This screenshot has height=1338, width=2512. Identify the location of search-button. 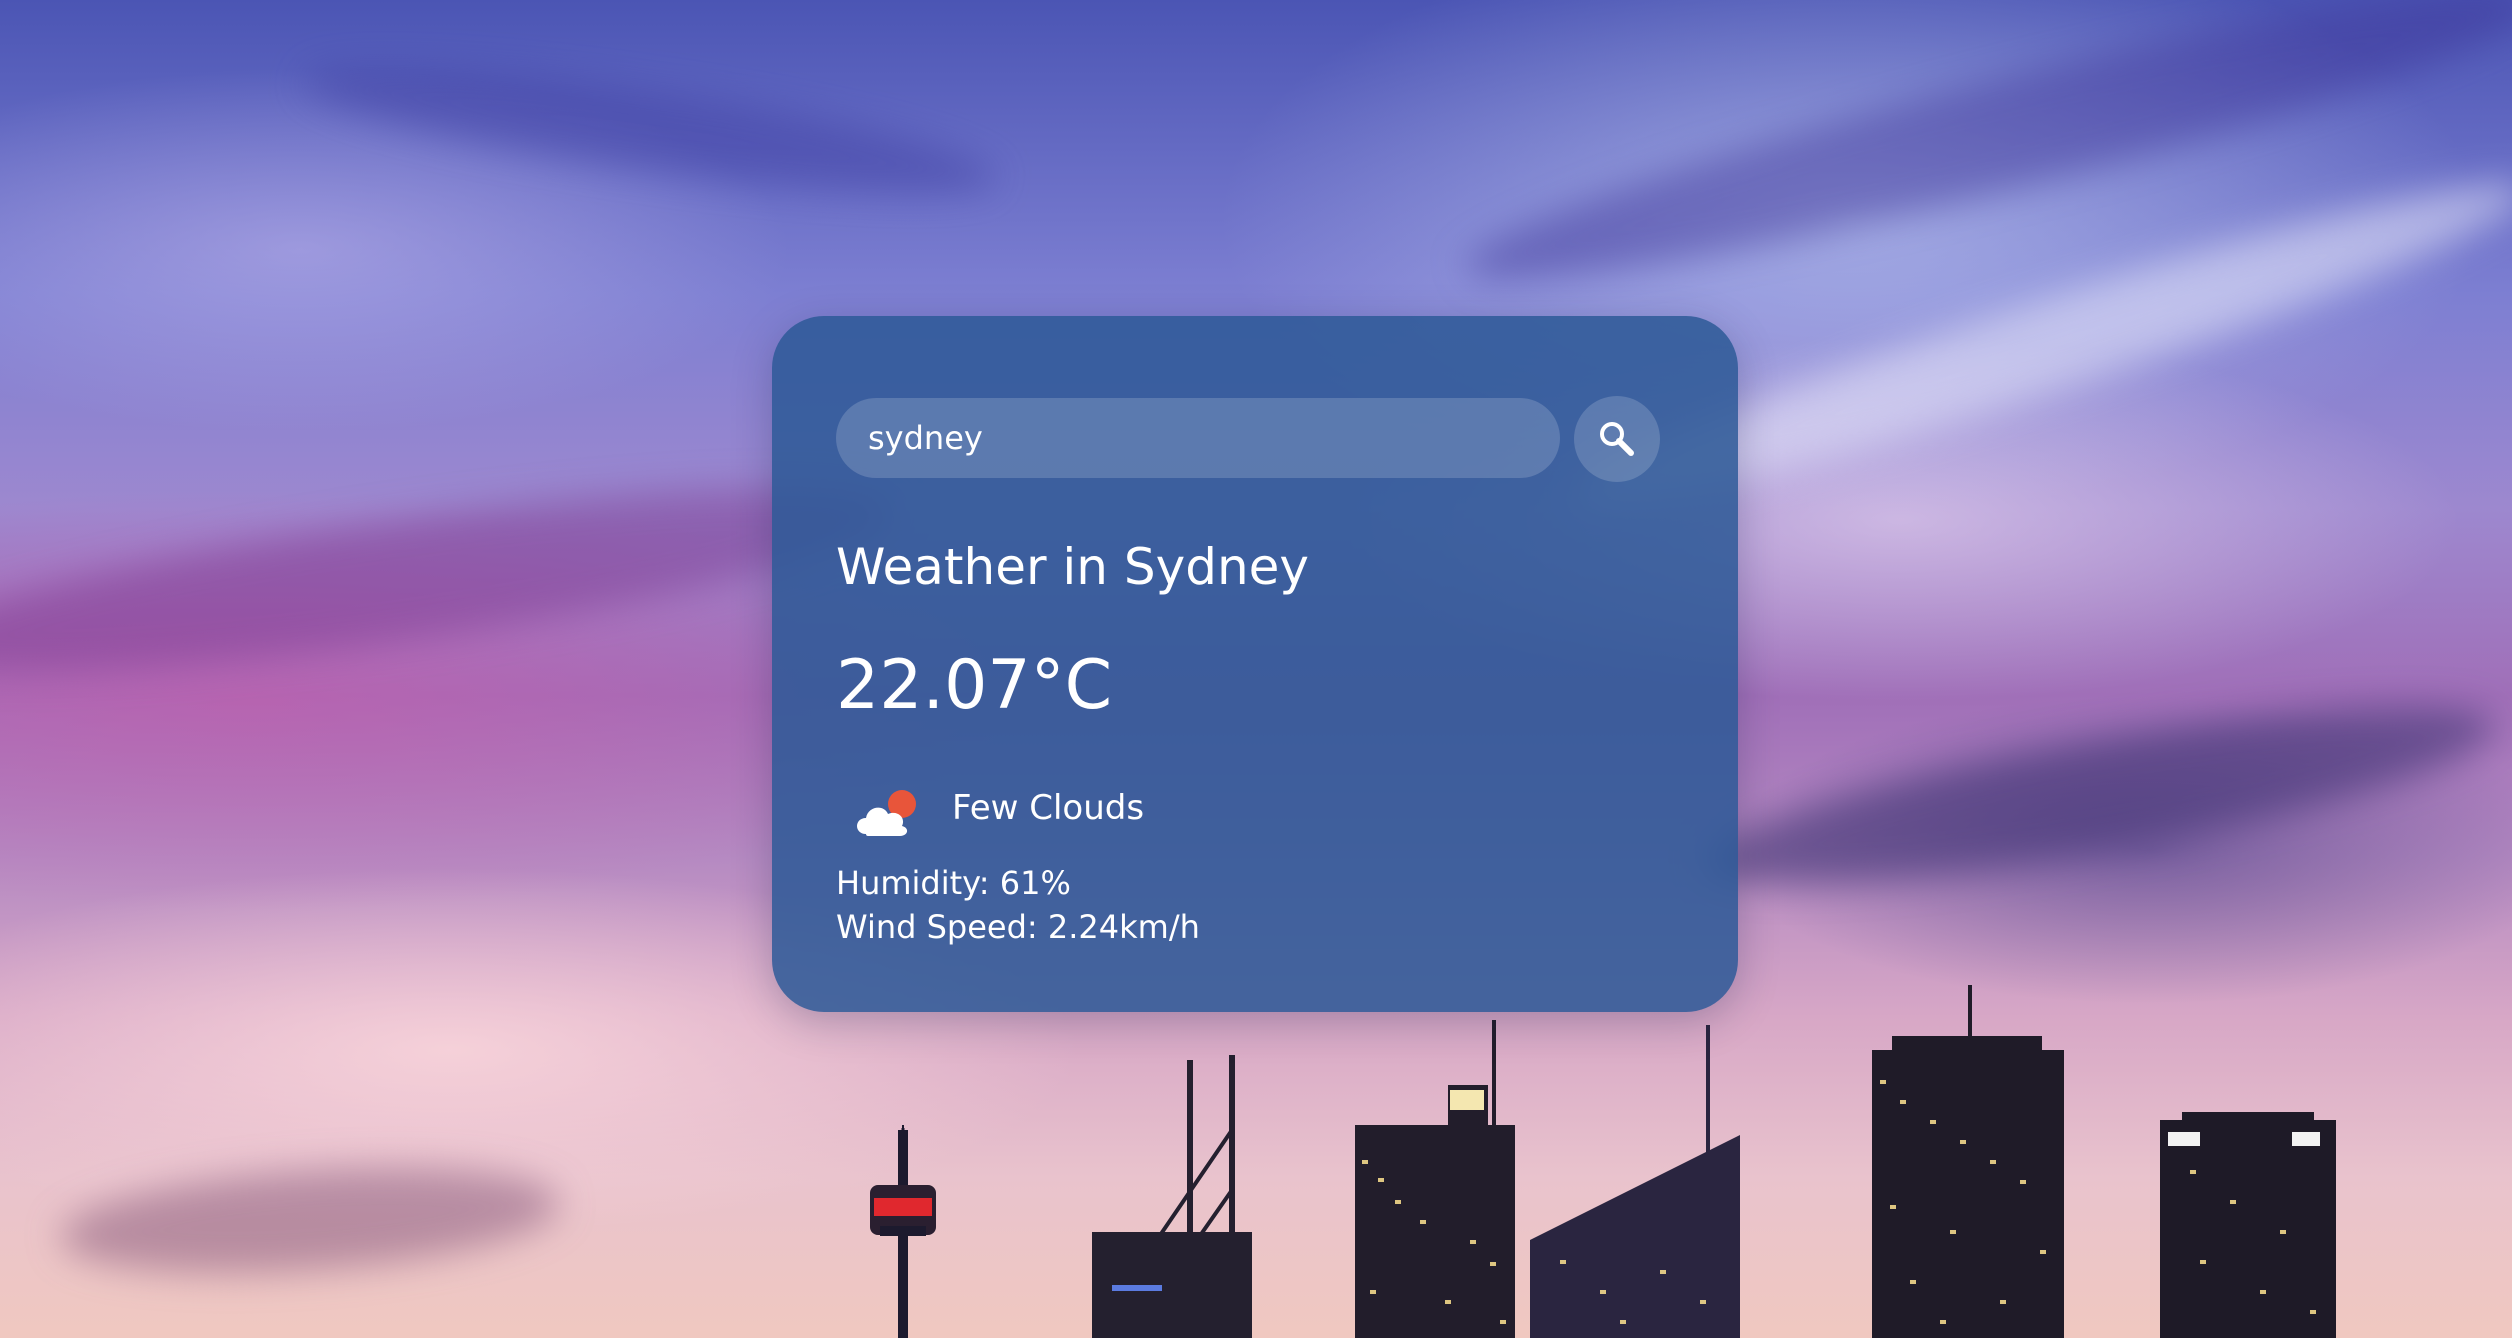
(1617, 439).